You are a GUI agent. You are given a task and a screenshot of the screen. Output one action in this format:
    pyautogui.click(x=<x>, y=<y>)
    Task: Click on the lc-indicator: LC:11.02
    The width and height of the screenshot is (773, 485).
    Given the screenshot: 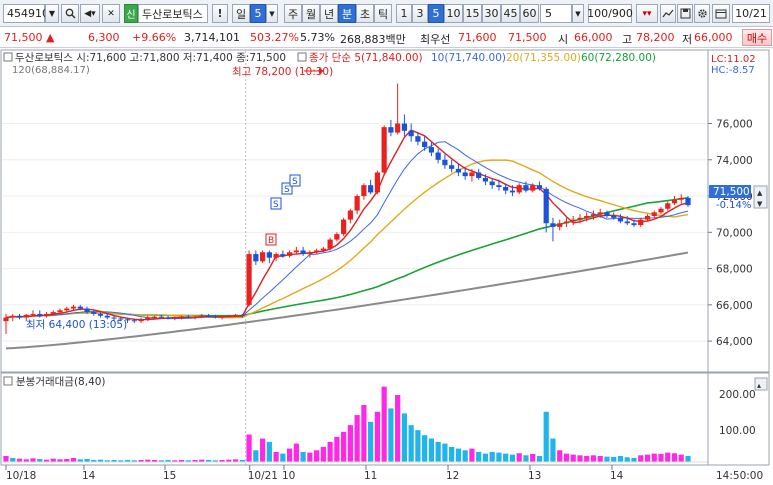 What is the action you would take?
    pyautogui.click(x=733, y=59)
    